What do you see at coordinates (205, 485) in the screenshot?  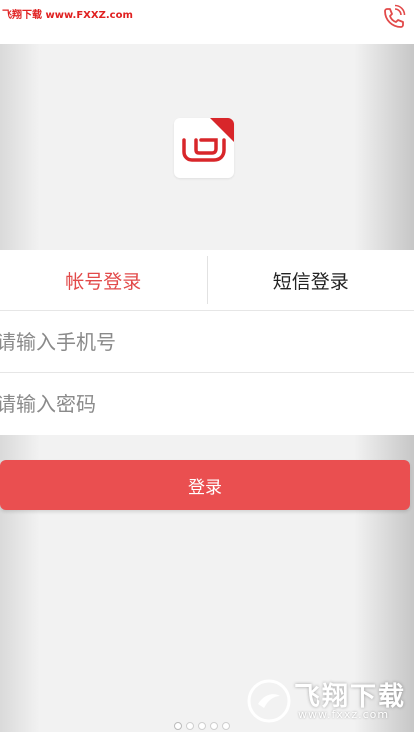 I see `login-button: 登录` at bounding box center [205, 485].